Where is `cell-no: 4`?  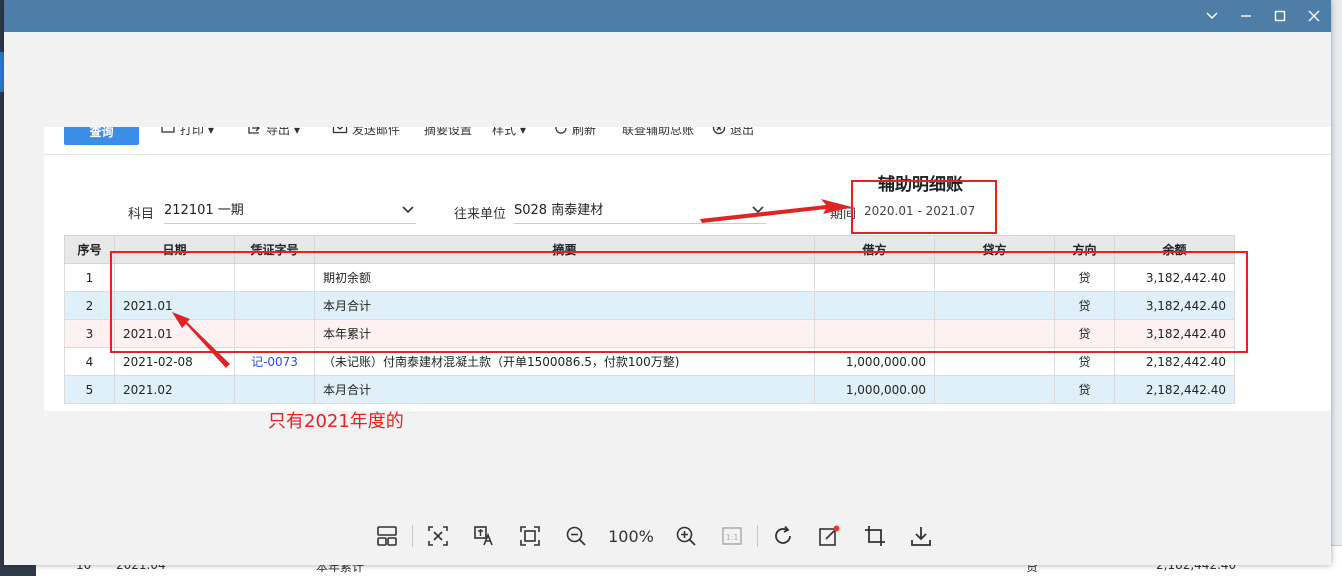
cell-no: 4 is located at coordinates (89, 361).